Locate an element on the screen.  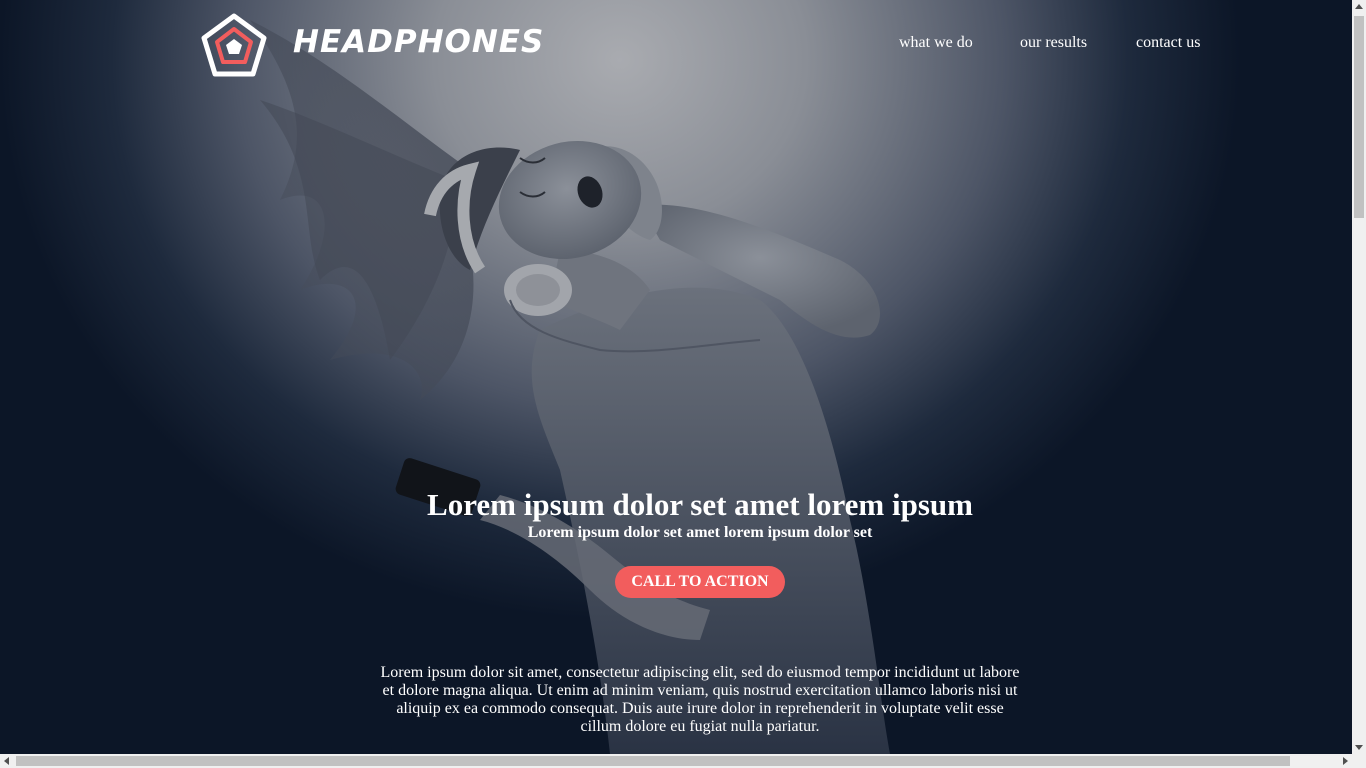
scrollbar-corner is located at coordinates (1359, 761).